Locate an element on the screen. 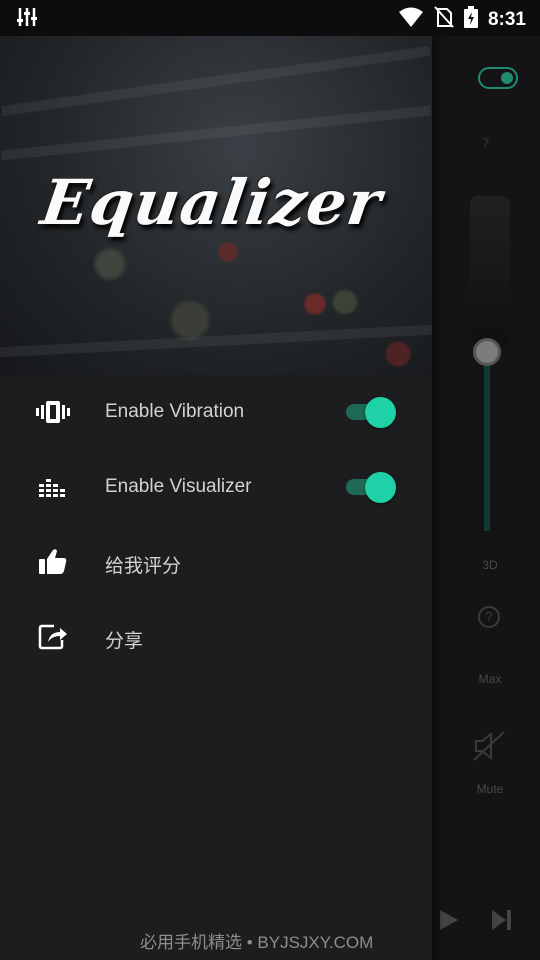  watermark-text: 必用手机精选 • BYJSJXY.COM is located at coordinates (257, 942).